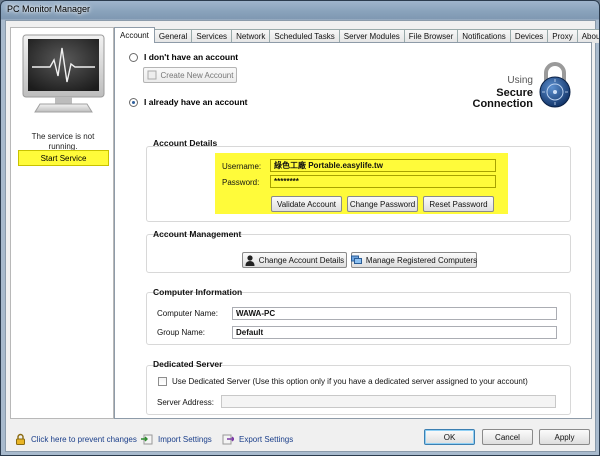 This screenshot has width=600, height=456. I want to click on no-account-label: I don't have an account, so click(191, 57).